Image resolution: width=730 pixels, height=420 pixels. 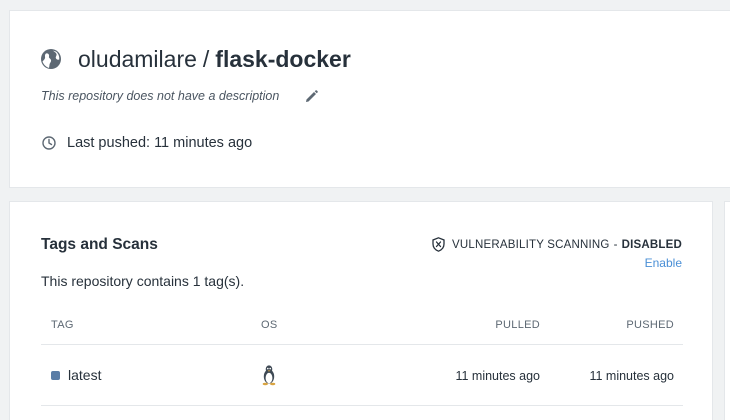 I want to click on vulnerability-dash: -, so click(x=615, y=244).